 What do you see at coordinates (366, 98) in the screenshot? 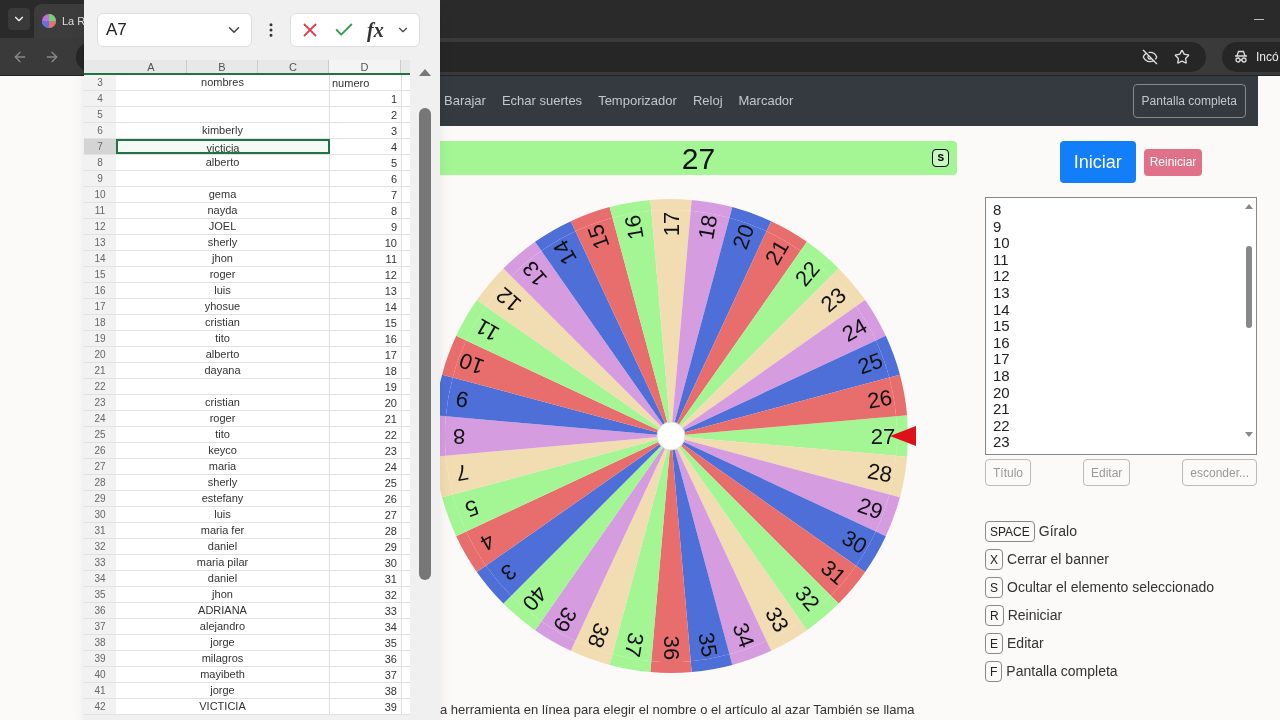
I see `table-cell: 1` at bounding box center [366, 98].